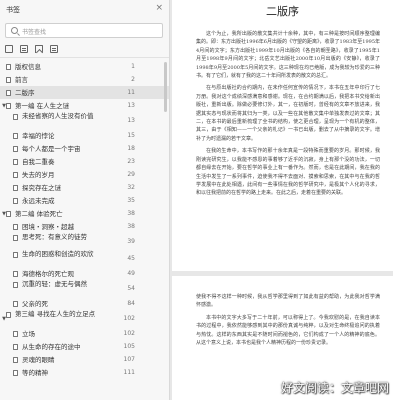 This screenshot has height=400, width=393. I want to click on sidebar-scrollbar, so click(165, 87).